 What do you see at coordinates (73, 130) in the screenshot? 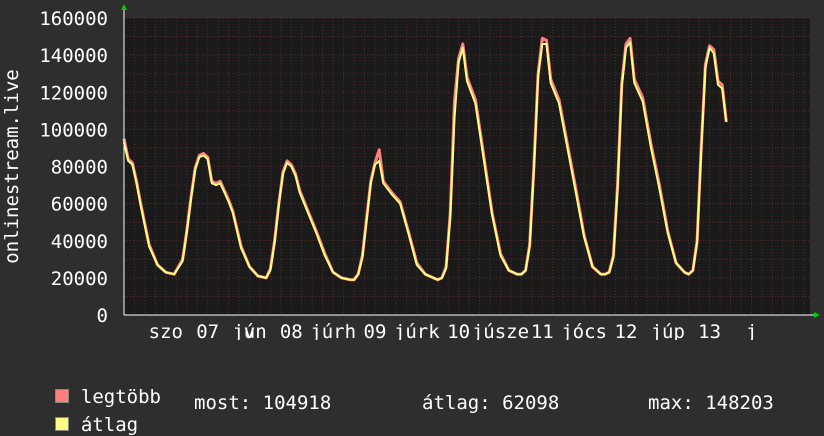
I see `y-tick-label: 100000` at bounding box center [73, 130].